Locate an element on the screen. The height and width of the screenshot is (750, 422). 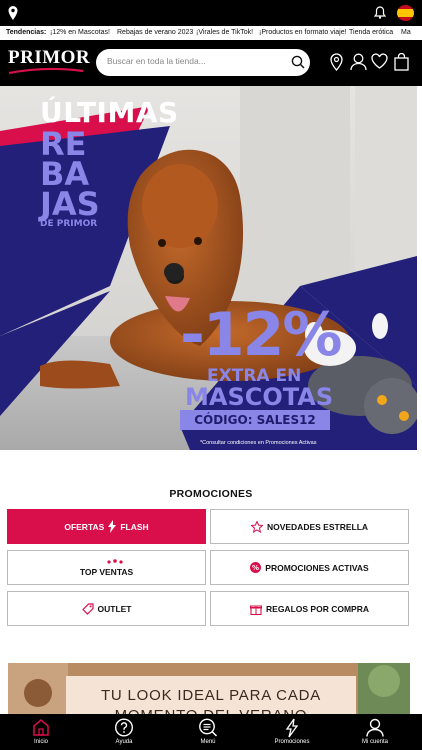
active-promotions-button: % PROMOCIONES ACTIVAS is located at coordinates (309, 567).